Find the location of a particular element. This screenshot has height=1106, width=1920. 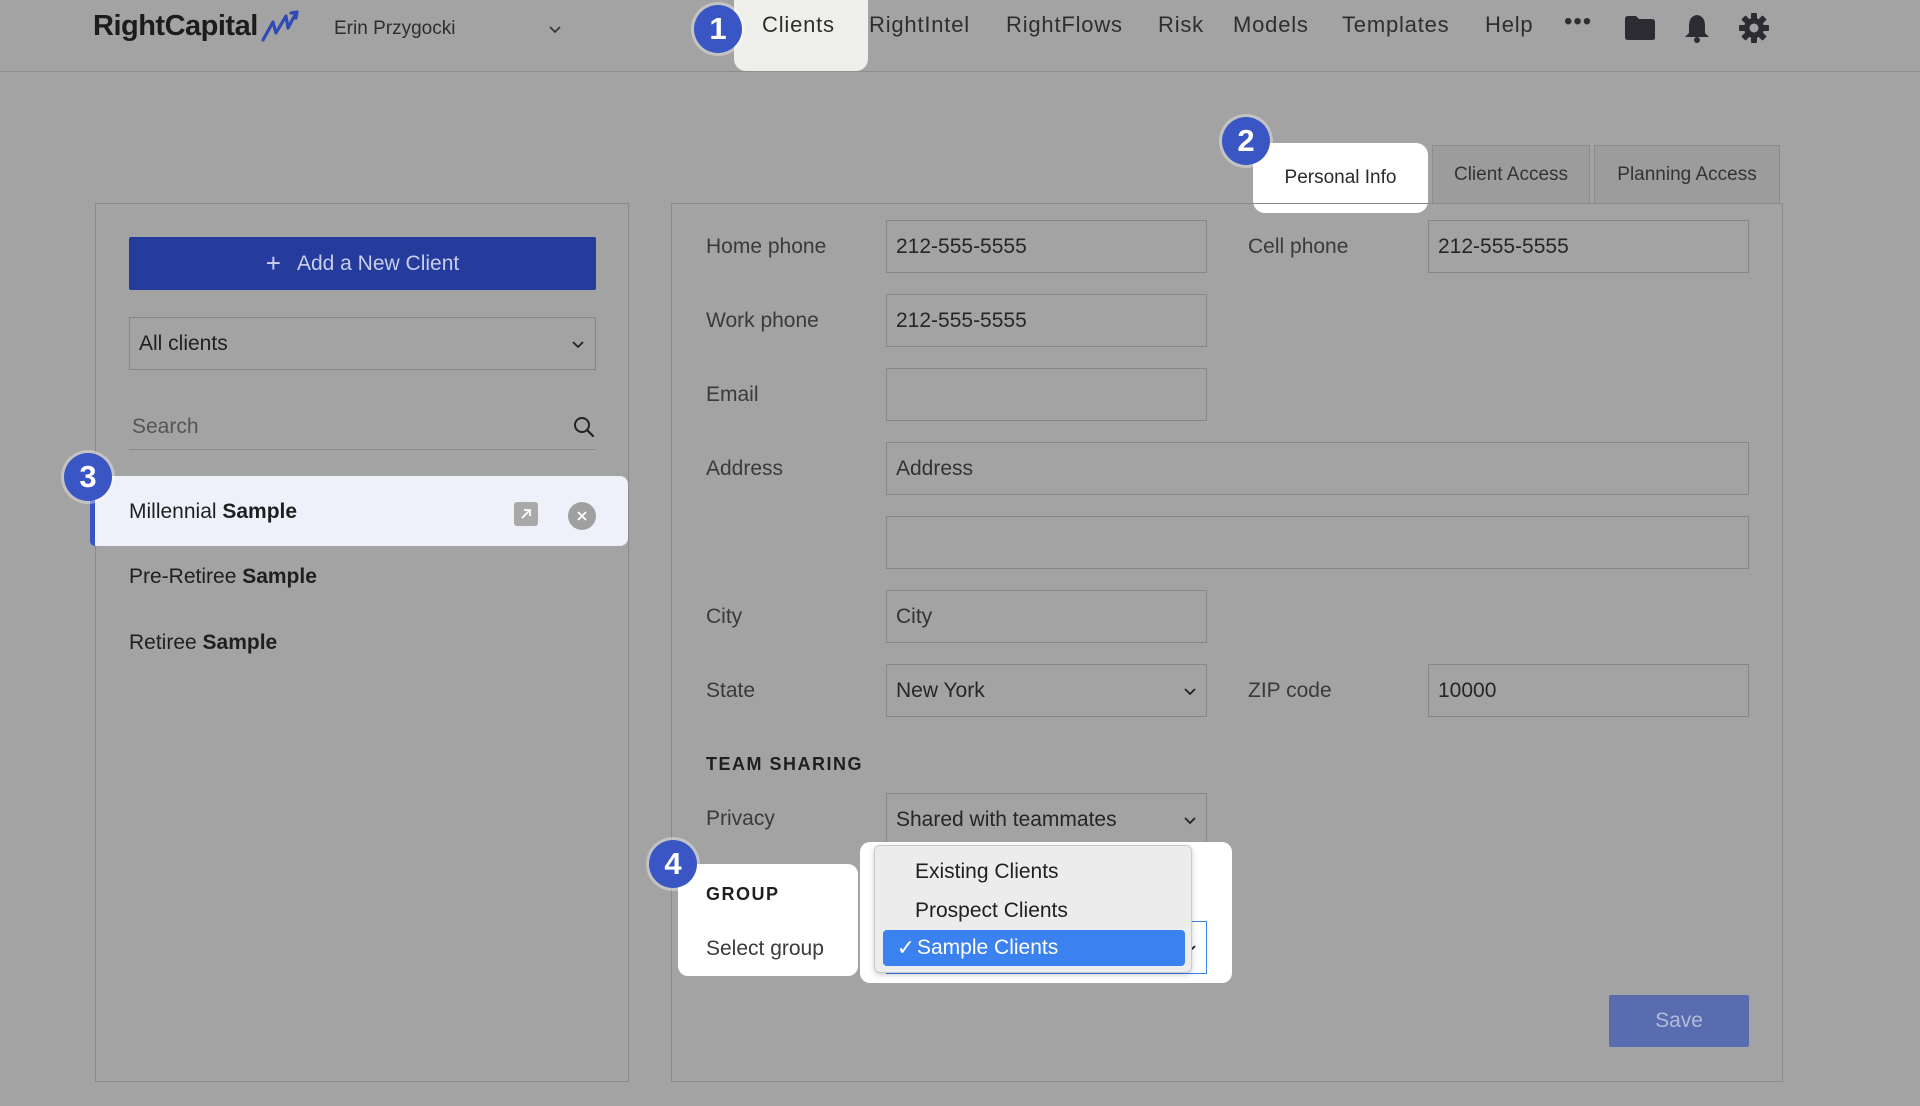

tab-client-access: Client Access is located at coordinates (1511, 174).